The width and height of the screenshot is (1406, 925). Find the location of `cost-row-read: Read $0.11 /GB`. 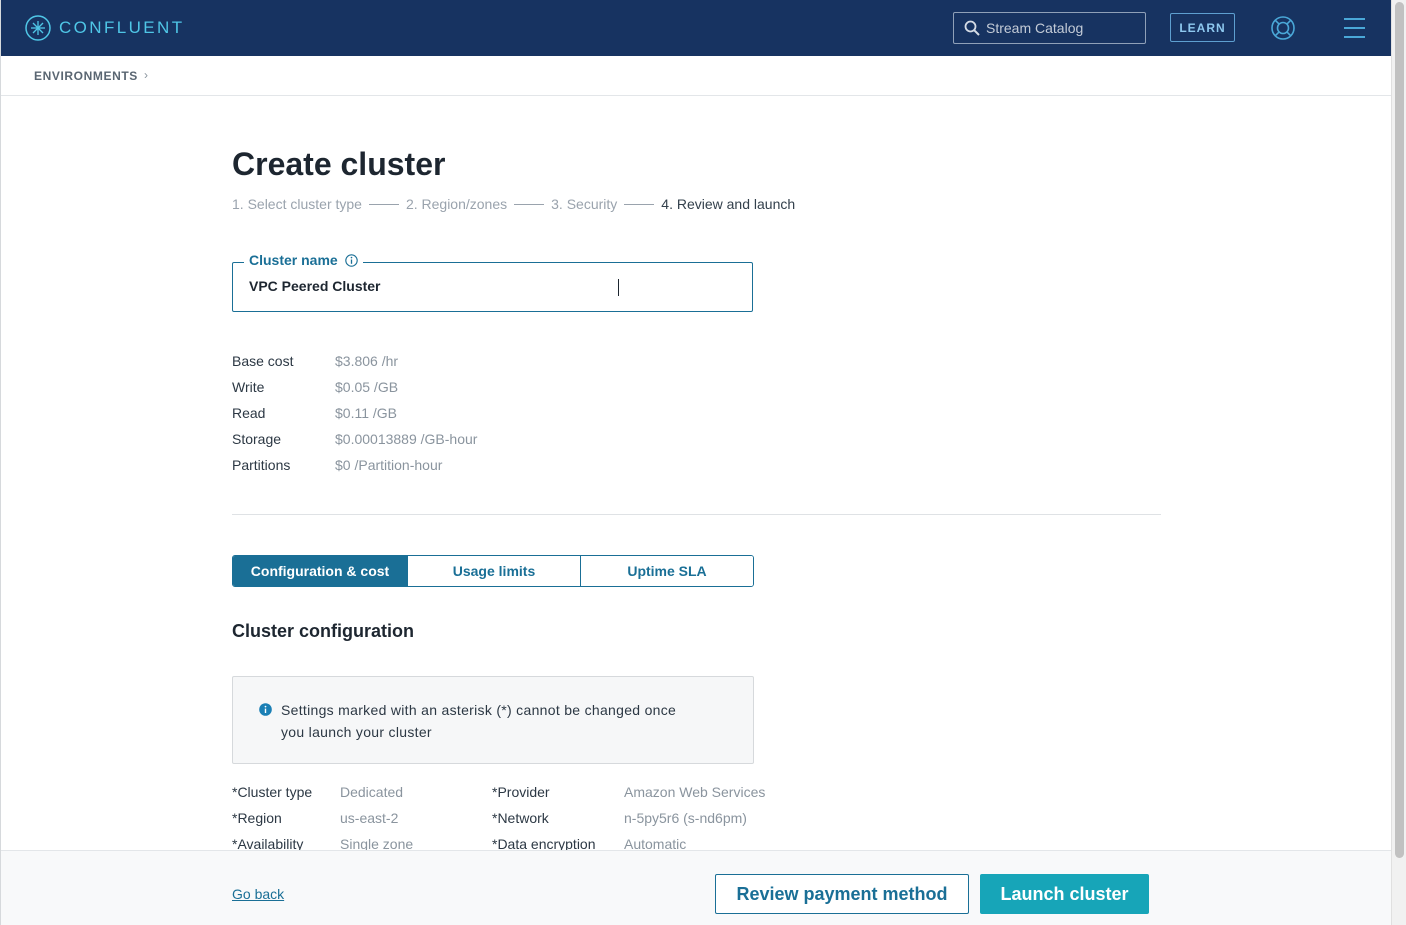

cost-row-read: Read $0.11 /GB is located at coordinates (354, 413).